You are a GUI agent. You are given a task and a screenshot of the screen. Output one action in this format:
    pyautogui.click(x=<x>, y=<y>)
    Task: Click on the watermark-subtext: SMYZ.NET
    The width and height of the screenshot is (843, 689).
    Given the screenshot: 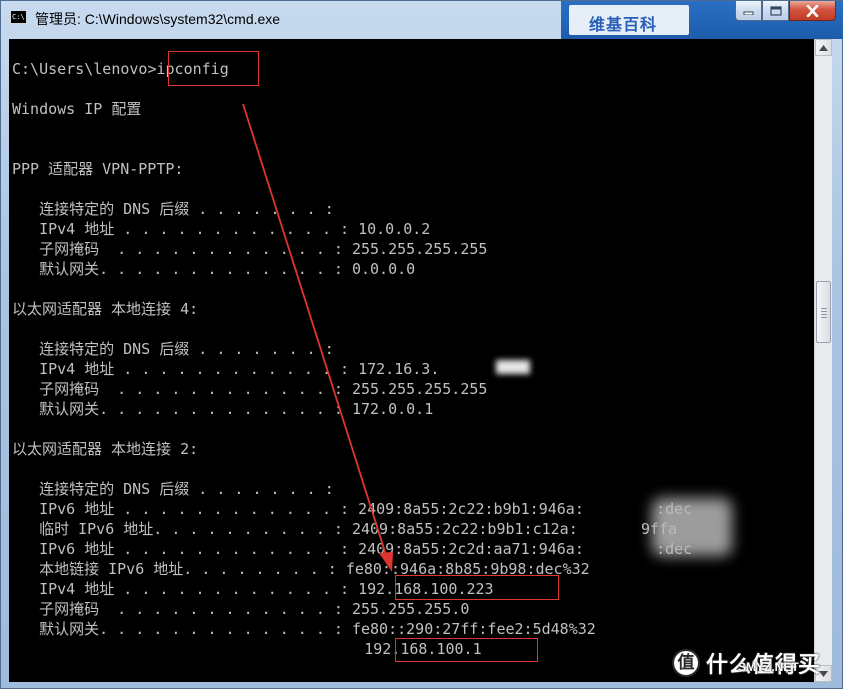 What is the action you would take?
    pyautogui.click(x=768, y=667)
    